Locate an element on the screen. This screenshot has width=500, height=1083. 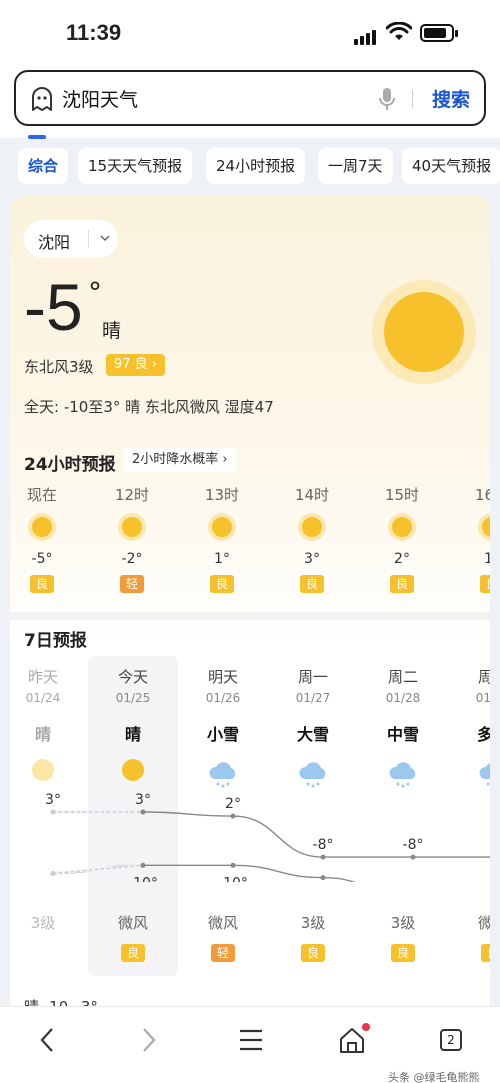
day-weather: 多云 is located at coordinates (483, 734).